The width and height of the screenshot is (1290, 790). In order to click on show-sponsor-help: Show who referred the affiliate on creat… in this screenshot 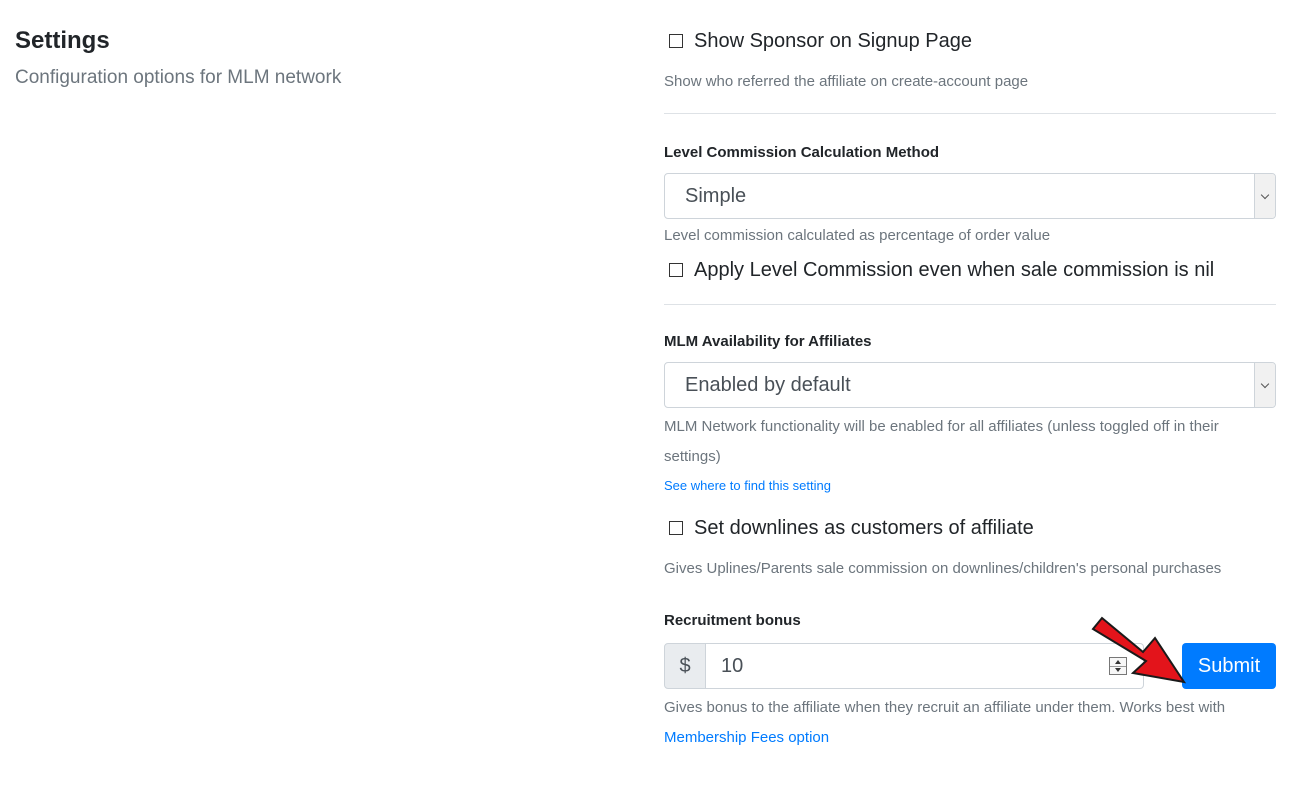, I will do `click(846, 81)`.